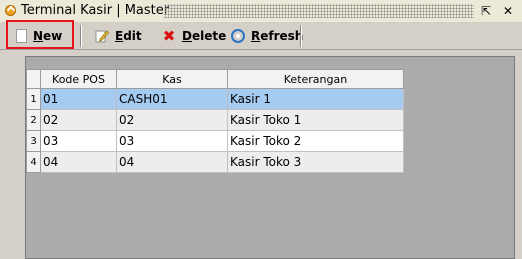  I want to click on delete-button-label: Delete, so click(204, 36).